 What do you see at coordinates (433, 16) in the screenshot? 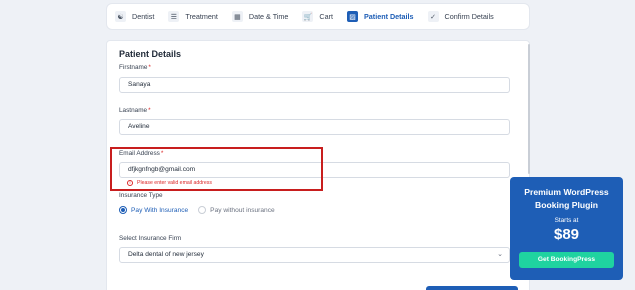
I see `checkbox-icon: ✓` at bounding box center [433, 16].